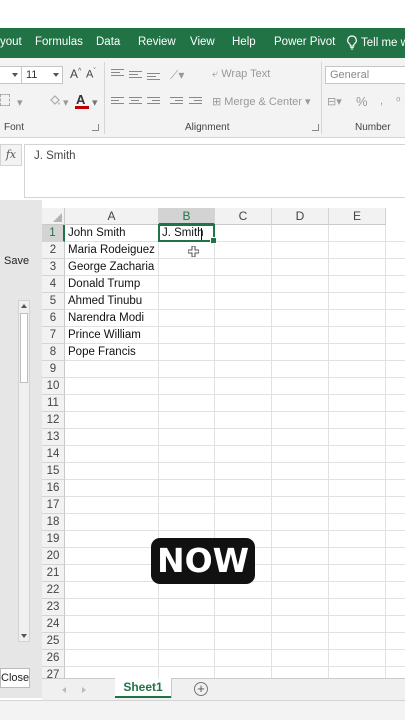  What do you see at coordinates (243, 216) in the screenshot?
I see `column-header-c: C` at bounding box center [243, 216].